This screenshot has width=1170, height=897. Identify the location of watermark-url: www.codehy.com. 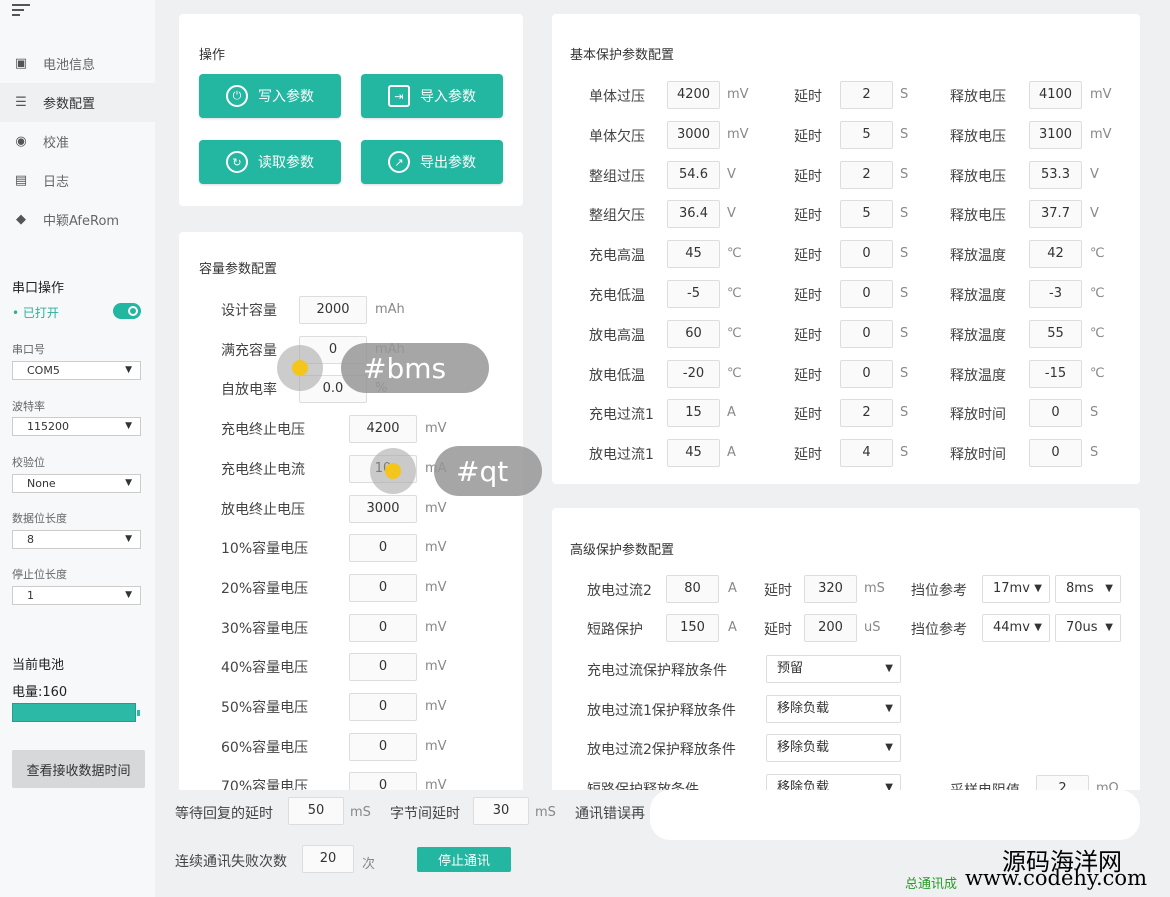
(1056, 878).